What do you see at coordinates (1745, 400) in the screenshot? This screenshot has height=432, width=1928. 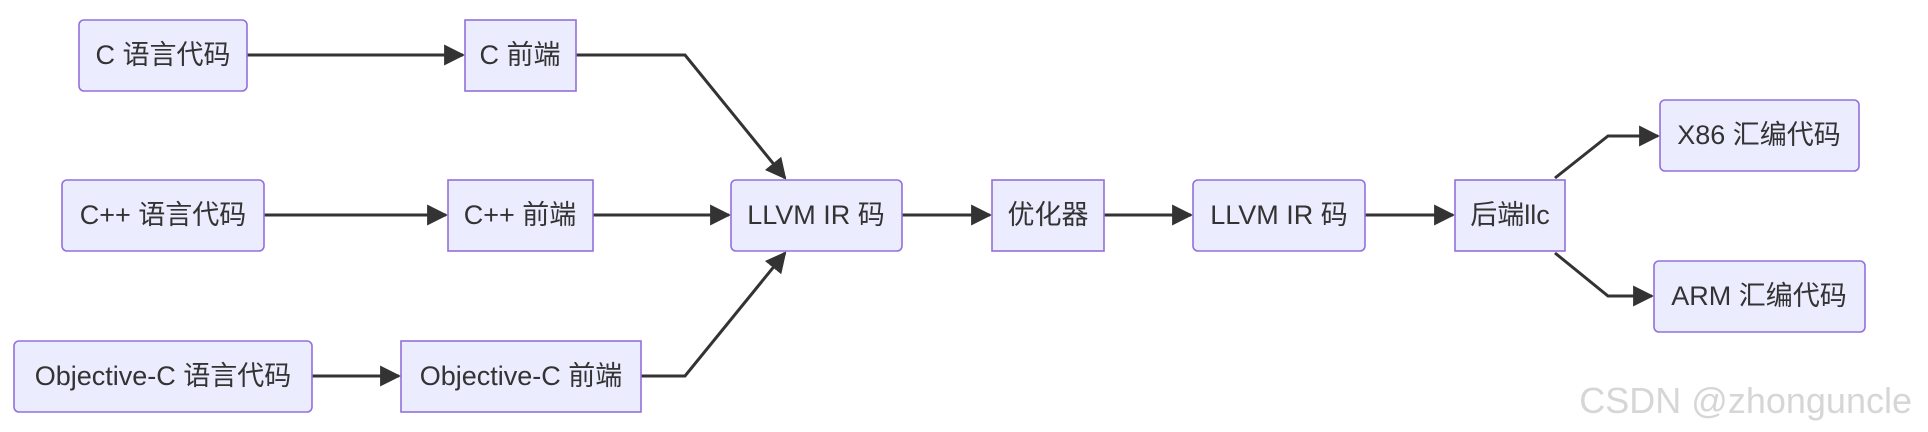 I see `csdn-watermark: CSDN @zhonguncle` at bounding box center [1745, 400].